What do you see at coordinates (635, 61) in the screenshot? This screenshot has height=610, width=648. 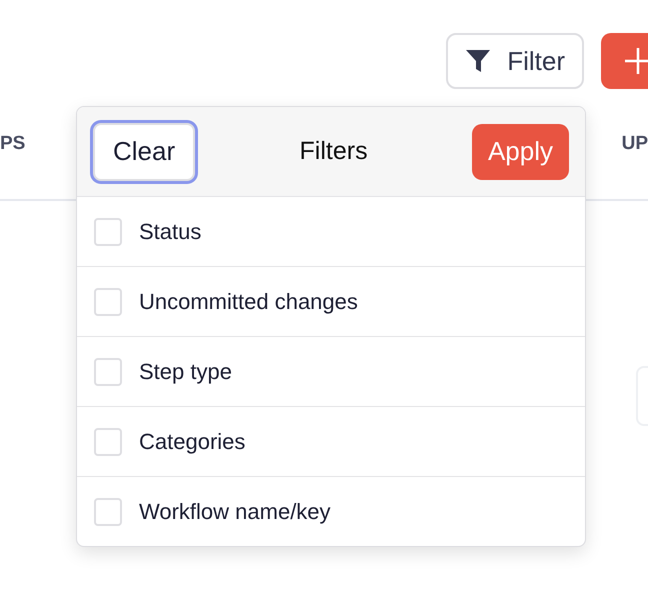 I see `plus-icon` at bounding box center [635, 61].